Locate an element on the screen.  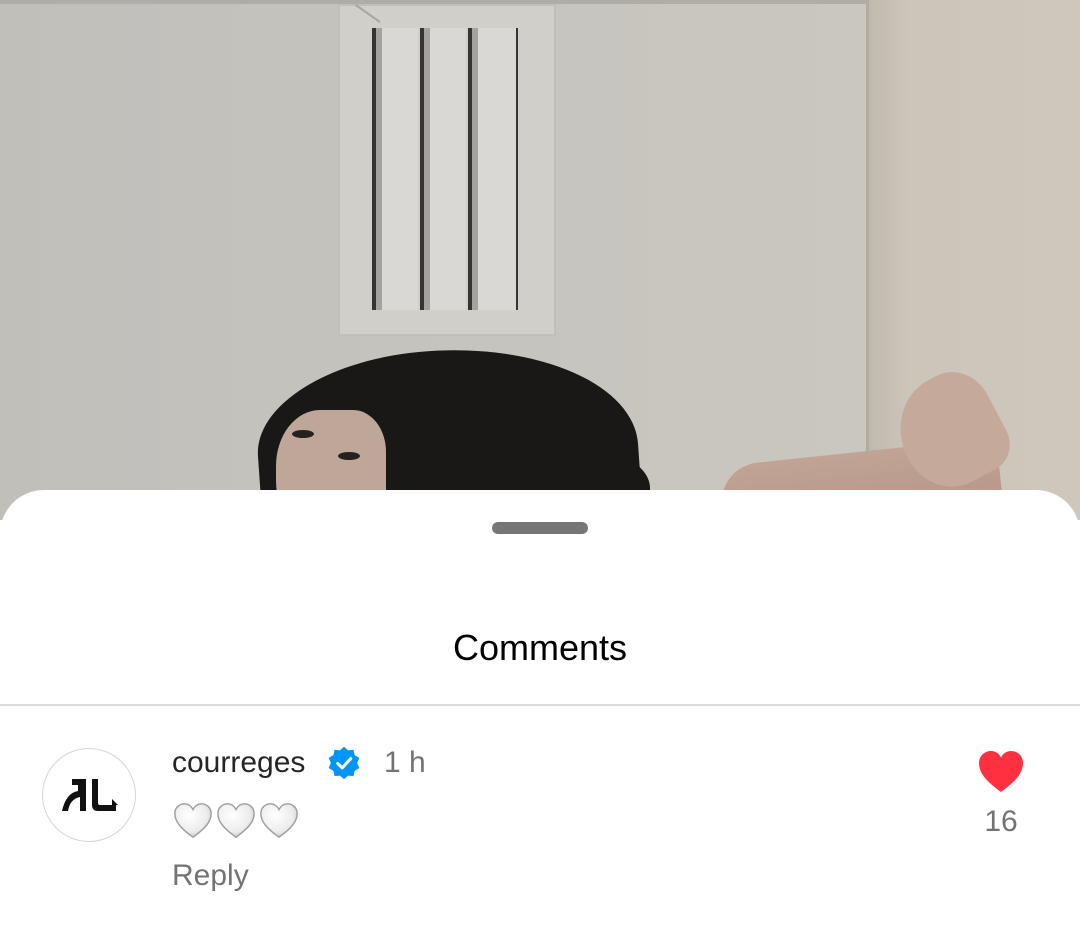
reply-button: Reply is located at coordinates (210, 876).